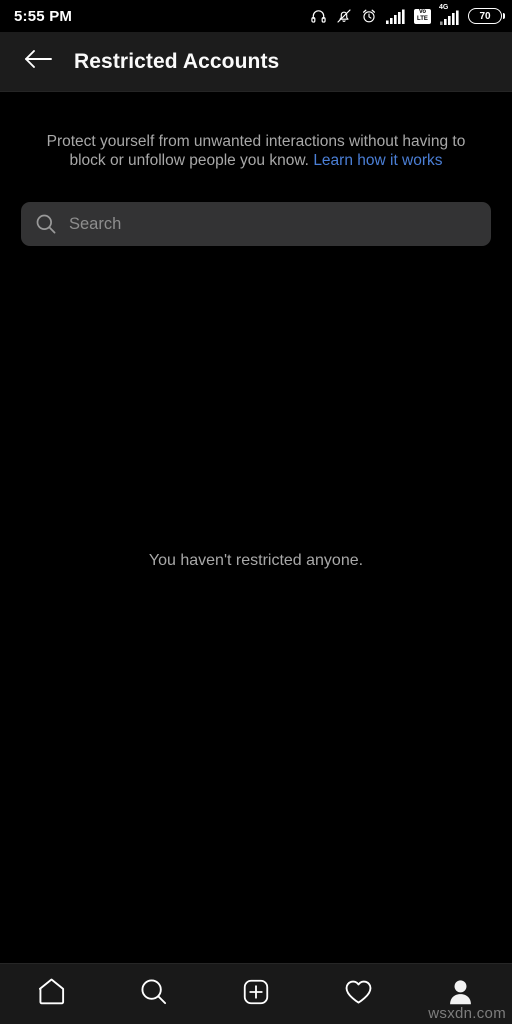 This screenshot has height=1024, width=512. I want to click on page-title: Restricted Accounts, so click(177, 61).